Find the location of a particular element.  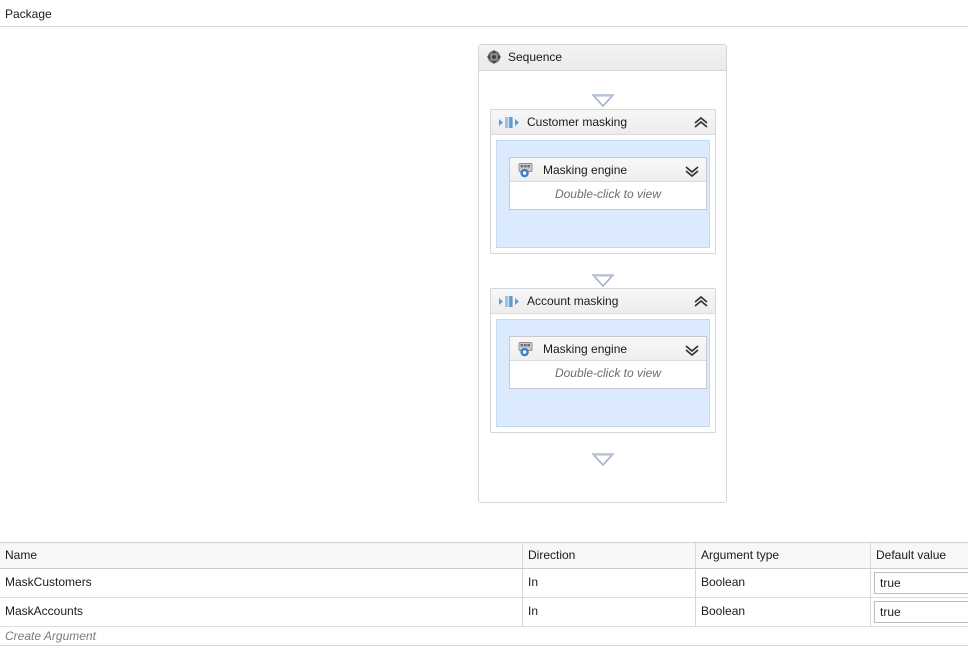

table-row: MaskAccounts In Boolean is located at coordinates (484, 612).